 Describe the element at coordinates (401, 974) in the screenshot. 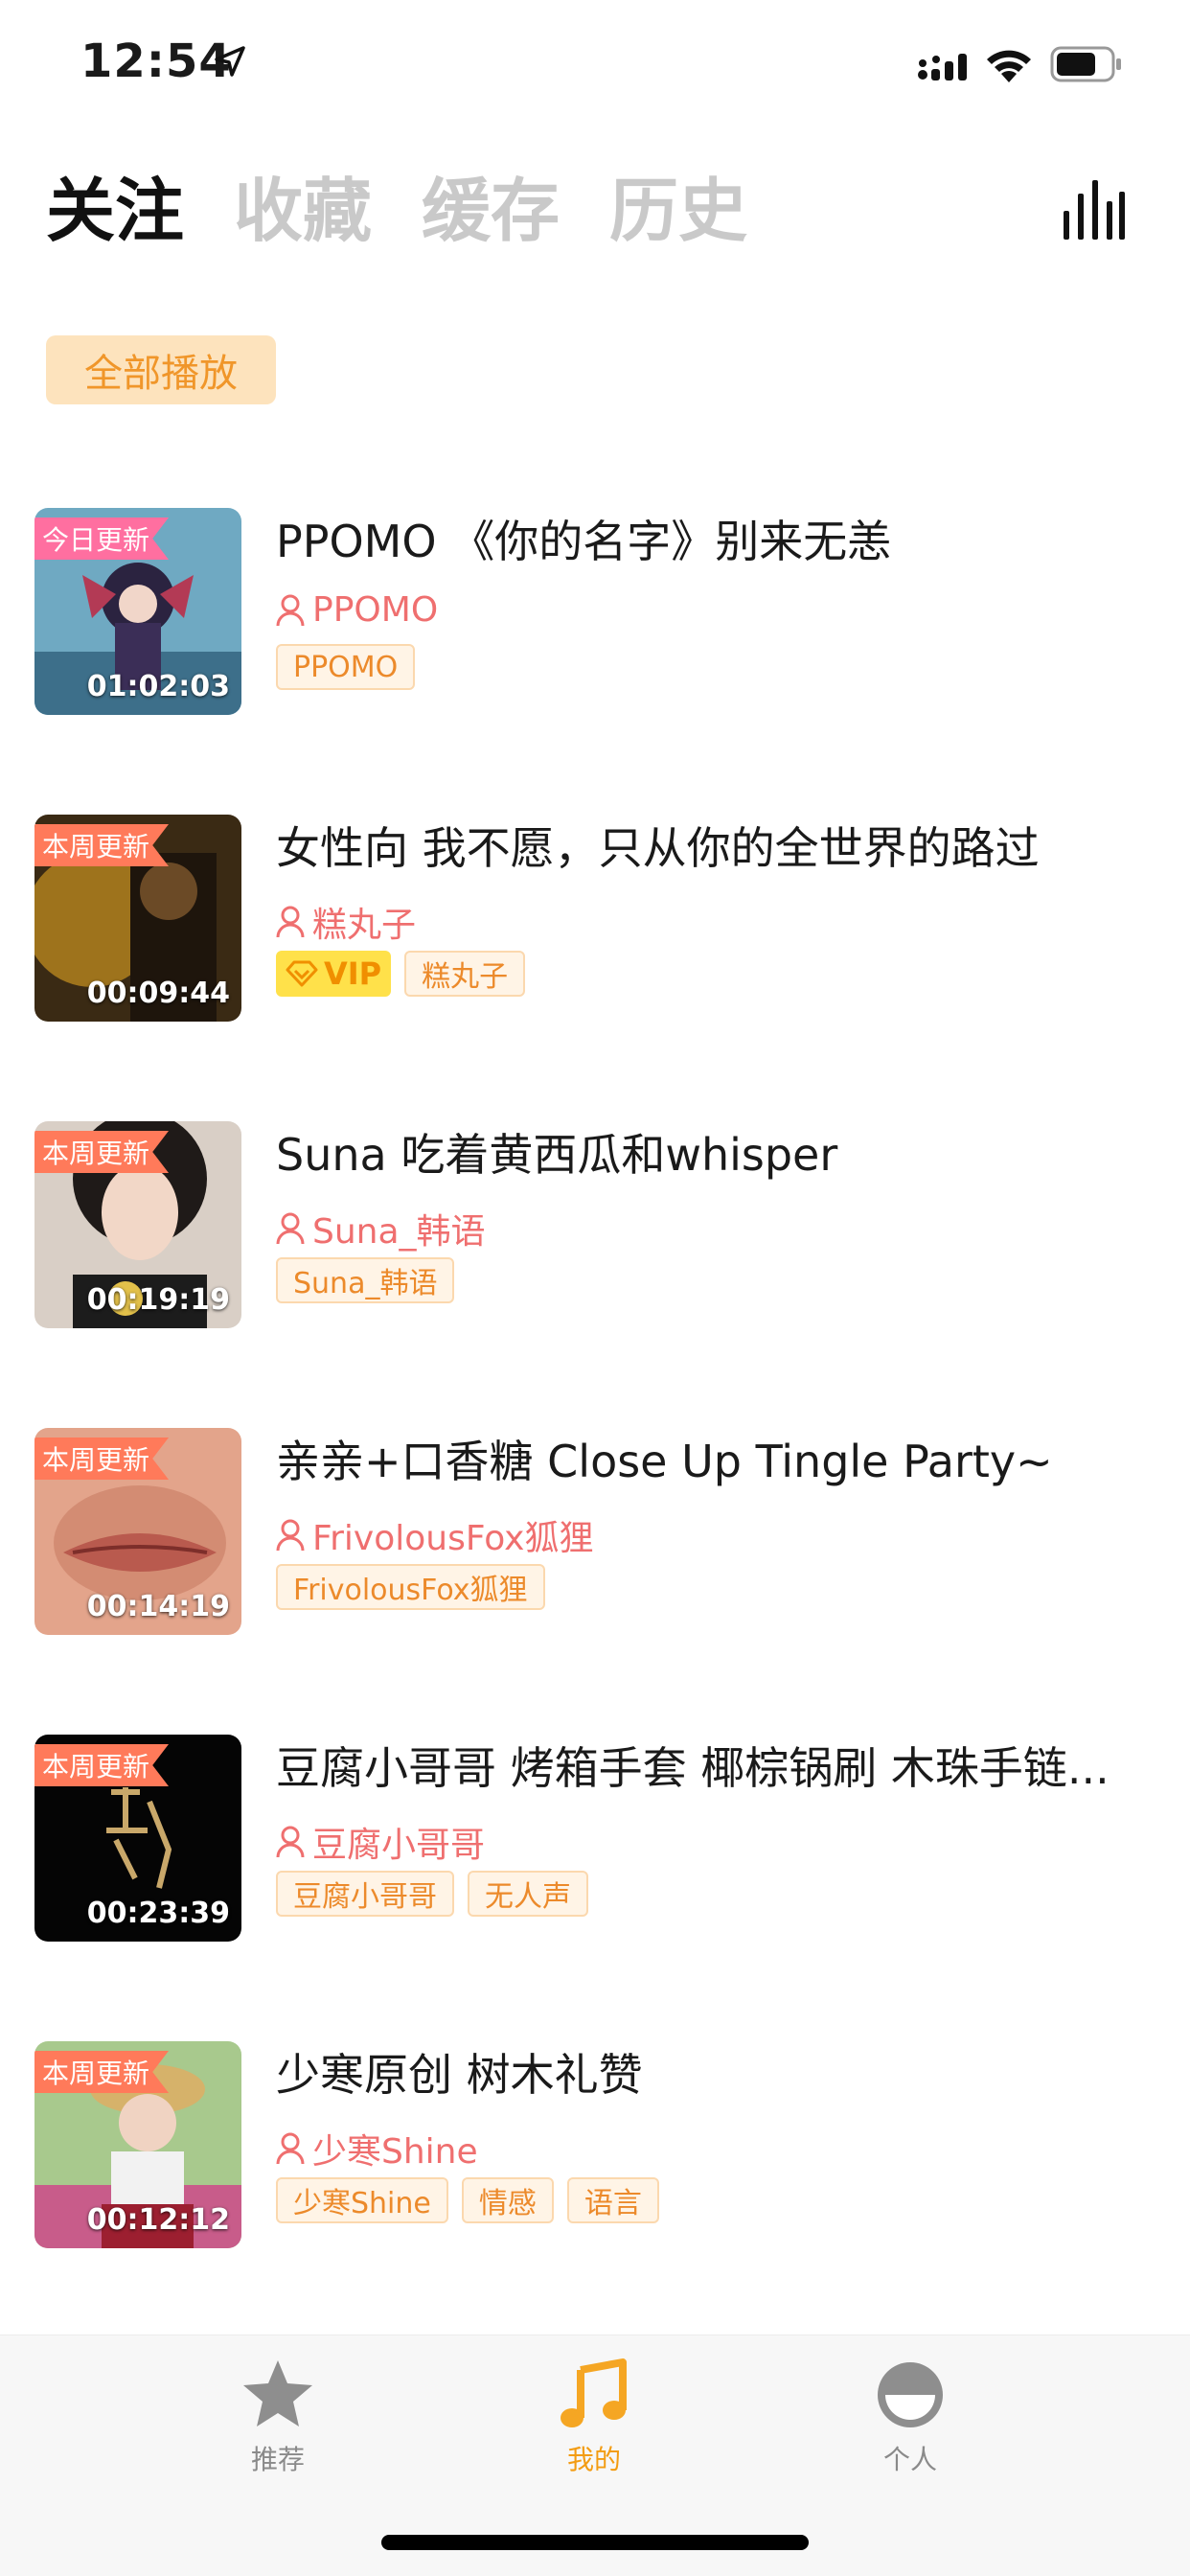

I see `tag-list: VIP 糕丸子` at that location.